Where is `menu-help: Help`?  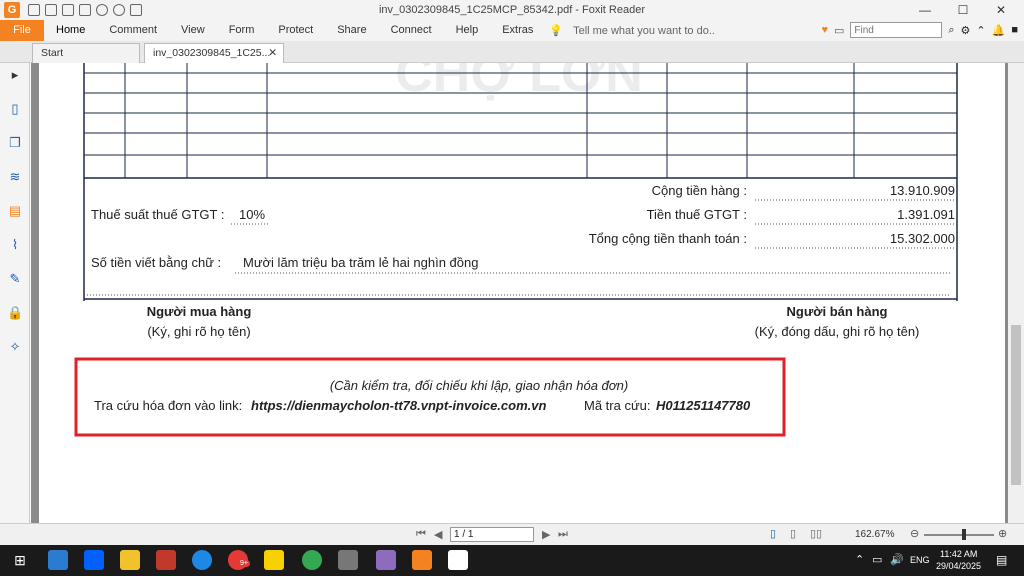 menu-help: Help is located at coordinates (467, 30).